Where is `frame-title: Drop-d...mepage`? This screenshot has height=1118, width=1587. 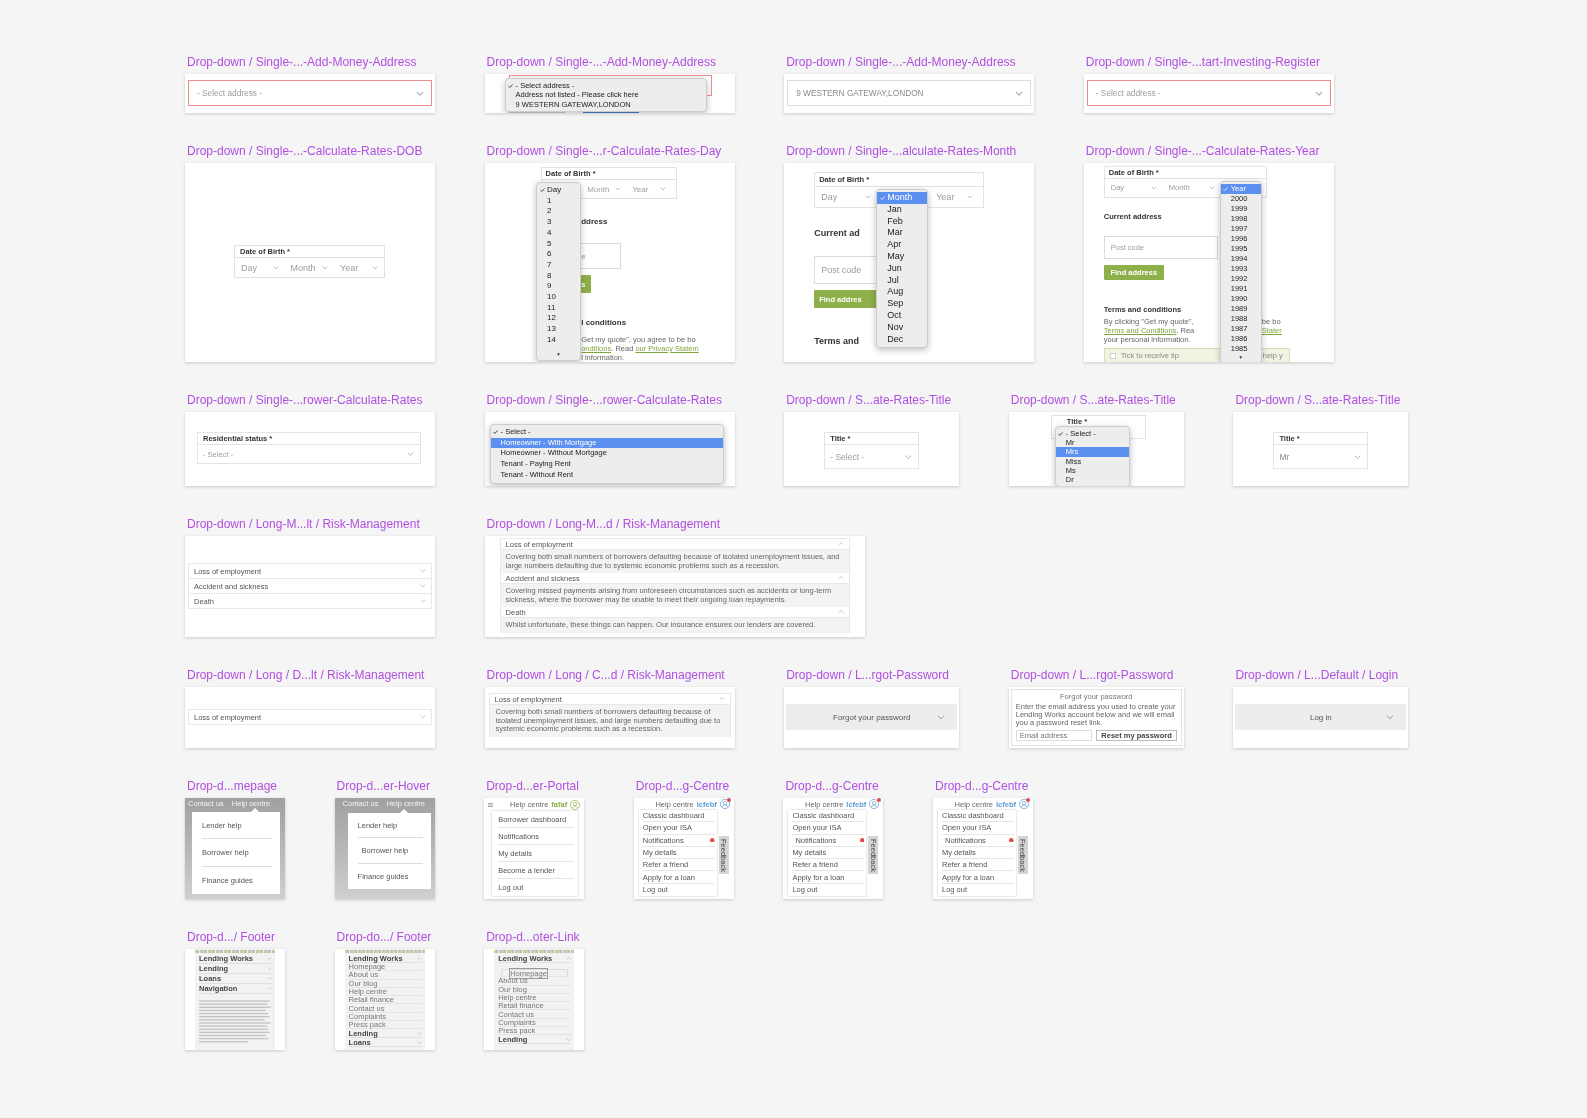
frame-title: Drop-d...mepage is located at coordinates (232, 786).